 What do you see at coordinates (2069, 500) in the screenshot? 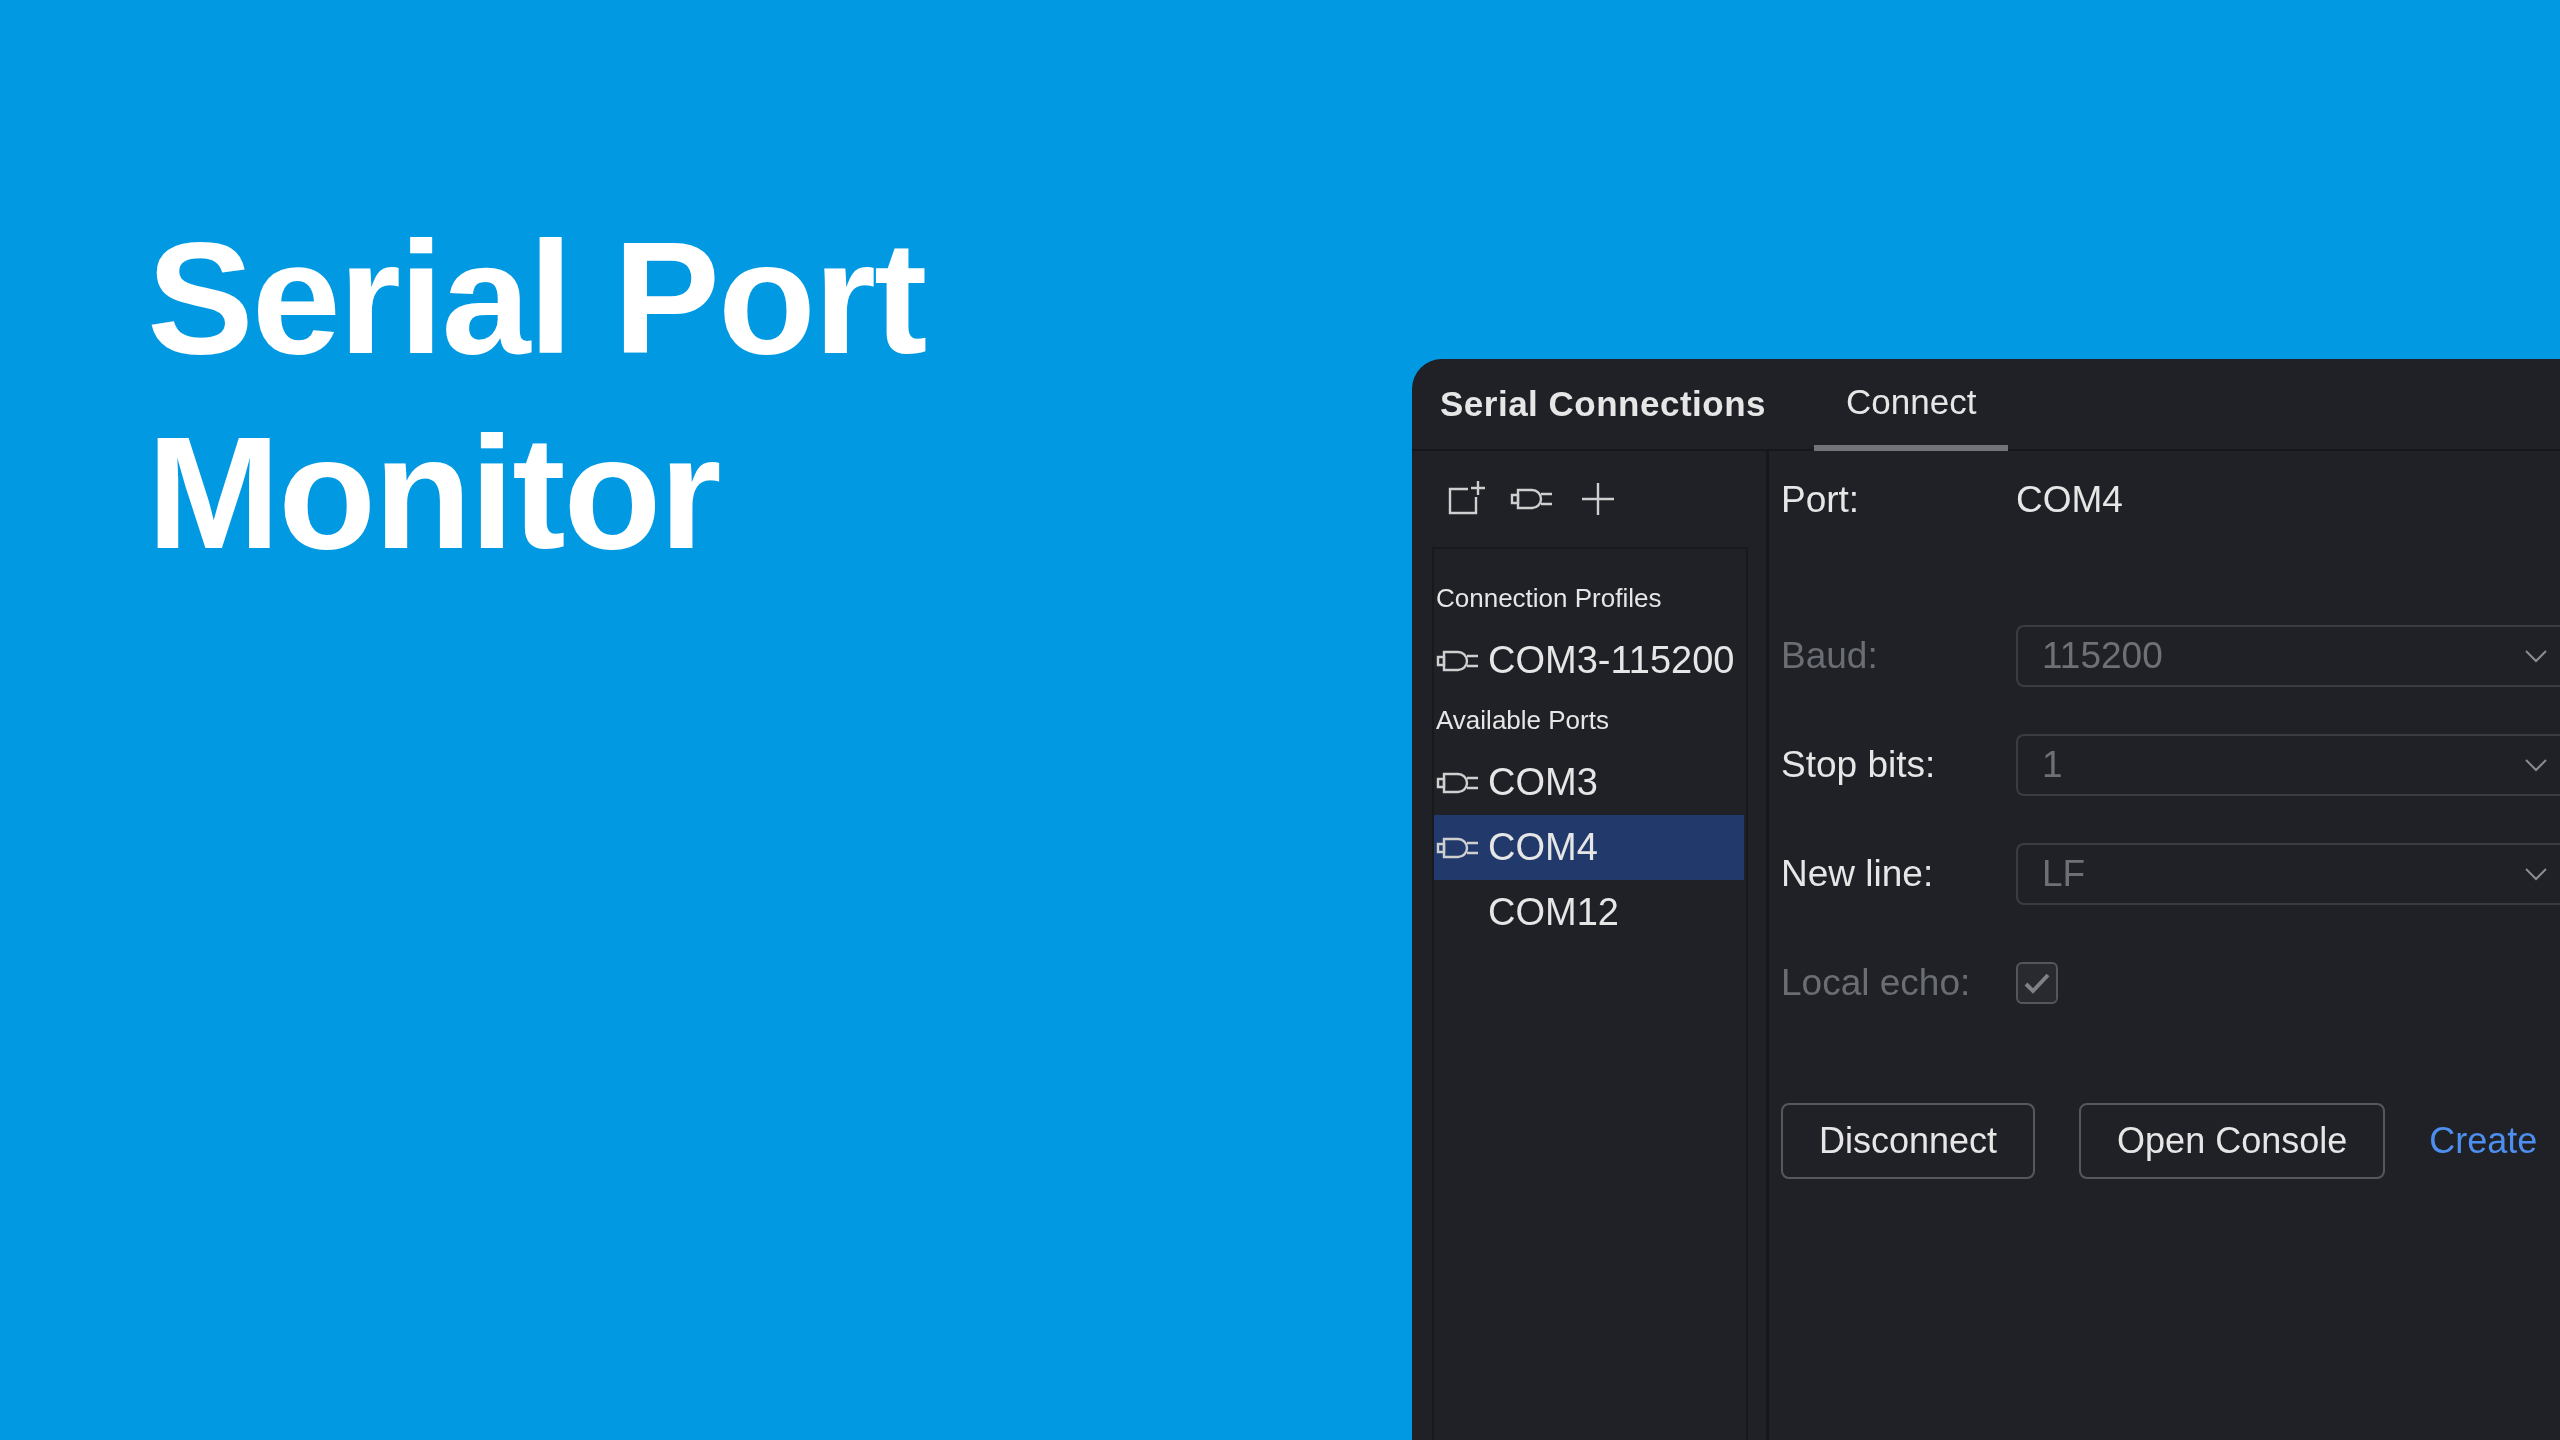
I see `port-value: COM4` at bounding box center [2069, 500].